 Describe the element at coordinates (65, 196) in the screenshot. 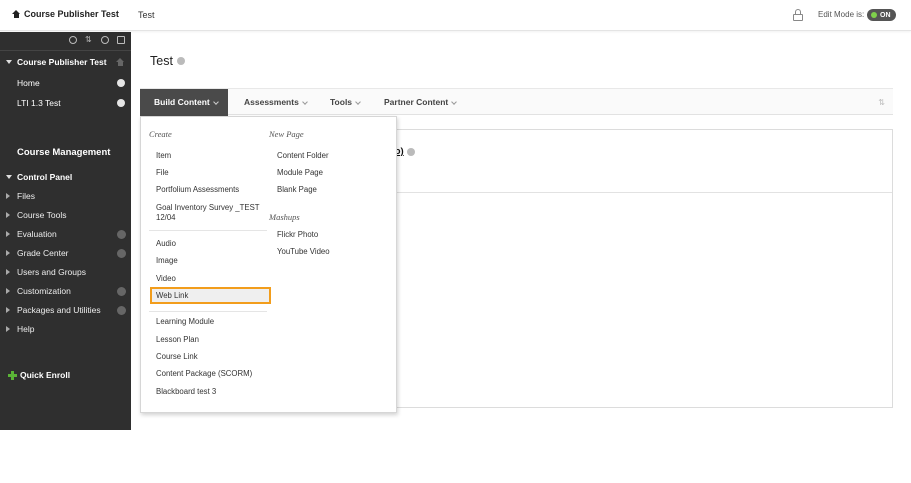

I see `control-item-files: Files` at that location.